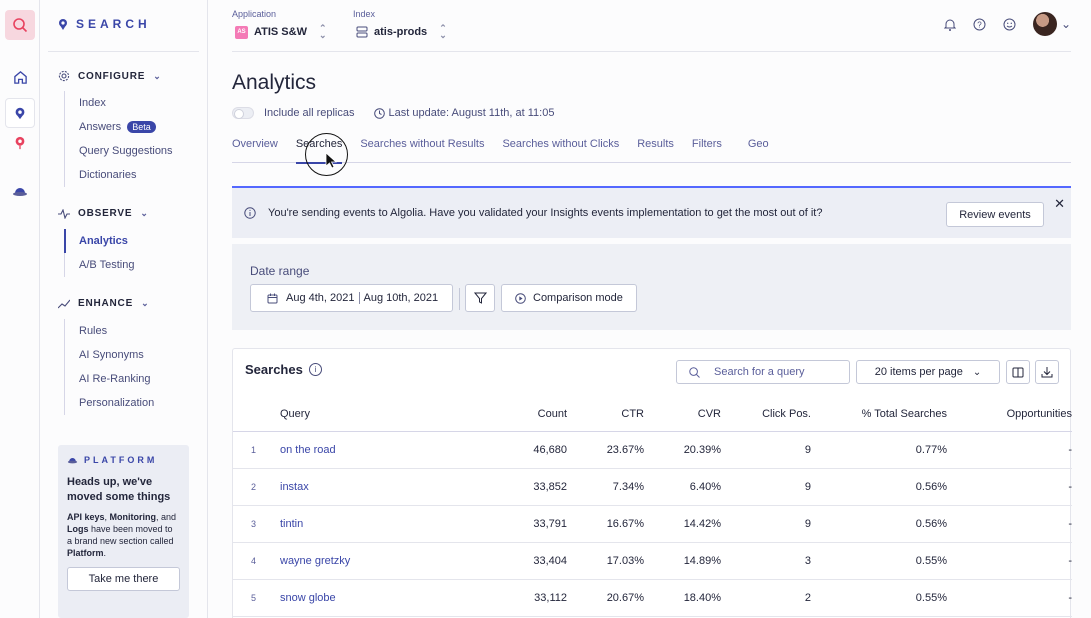 Image resolution: width=1091 pixels, height=618 pixels. Describe the element at coordinates (1009, 414) in the screenshot. I see `col-opportunities: Opportunities` at that location.